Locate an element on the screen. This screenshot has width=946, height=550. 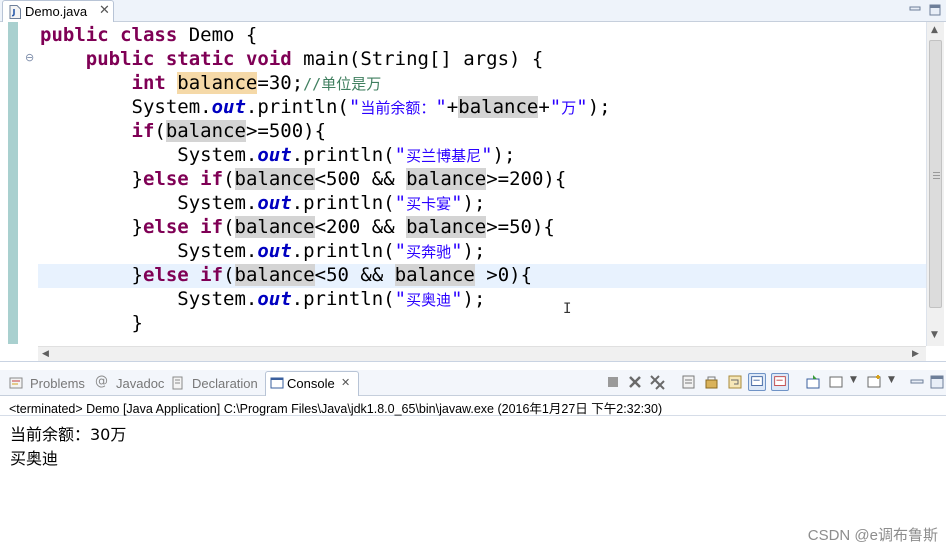
code-text: Demo { is located at coordinates (217, 35).